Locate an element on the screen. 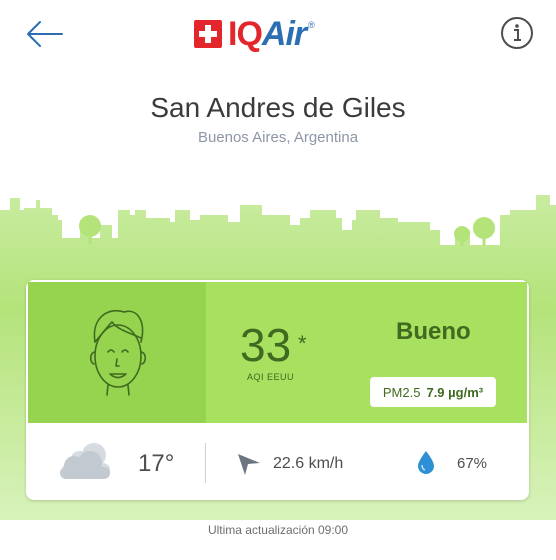 This screenshot has height=560, width=556. face-panel is located at coordinates (117, 352).